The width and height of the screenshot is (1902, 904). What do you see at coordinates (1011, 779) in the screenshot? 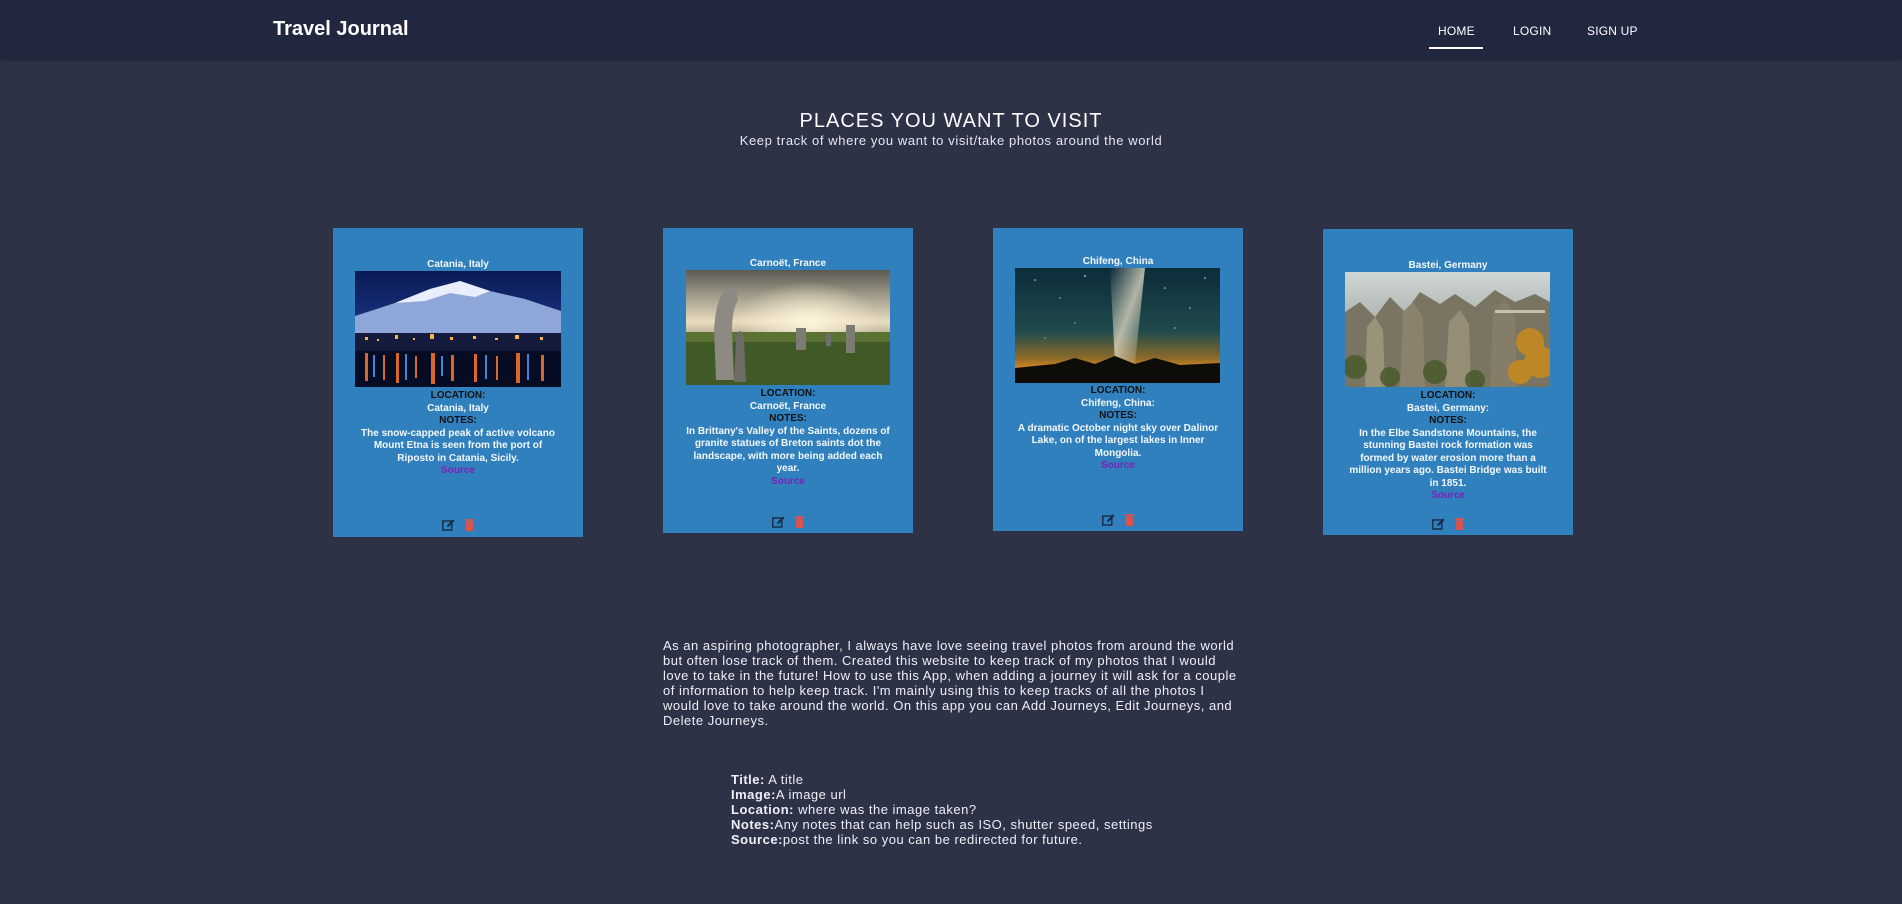
I see `instruction-row: Title: A title` at bounding box center [1011, 779].